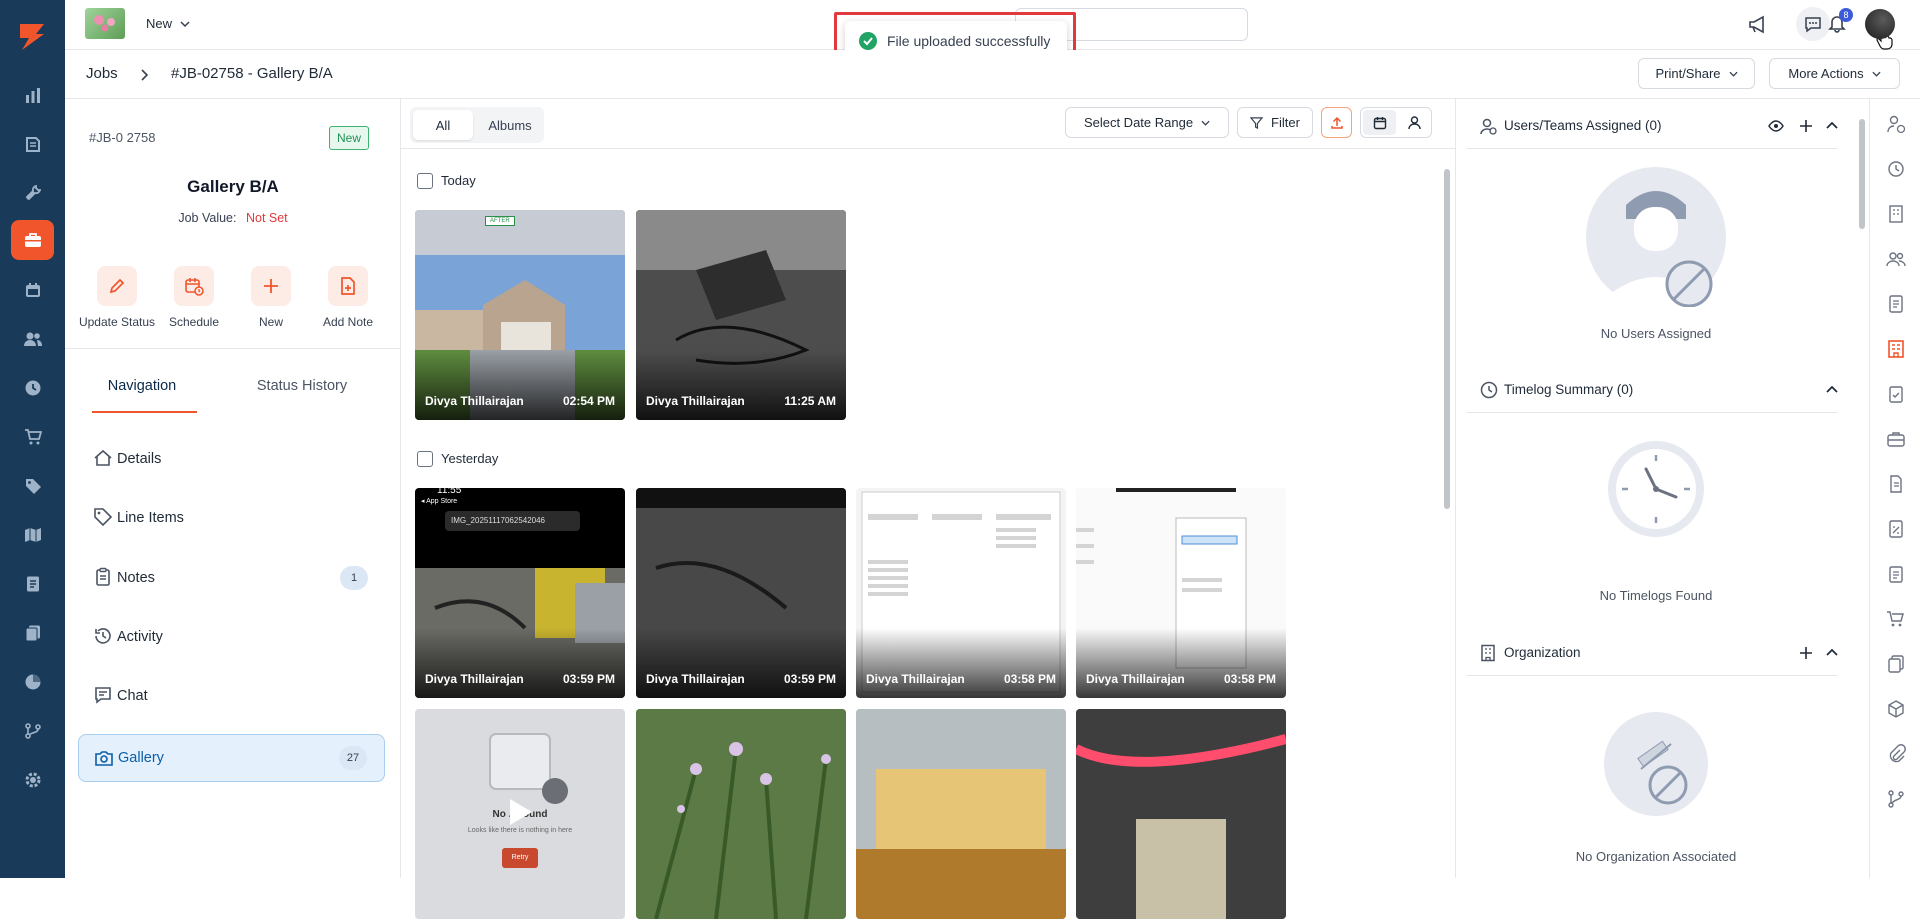  What do you see at coordinates (443, 125) in the screenshot?
I see `tab-all: All` at bounding box center [443, 125].